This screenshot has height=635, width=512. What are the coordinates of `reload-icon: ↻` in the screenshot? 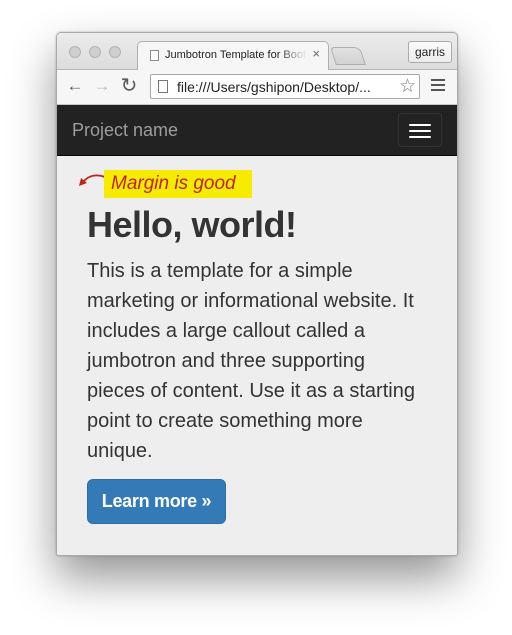 It's located at (129, 86).